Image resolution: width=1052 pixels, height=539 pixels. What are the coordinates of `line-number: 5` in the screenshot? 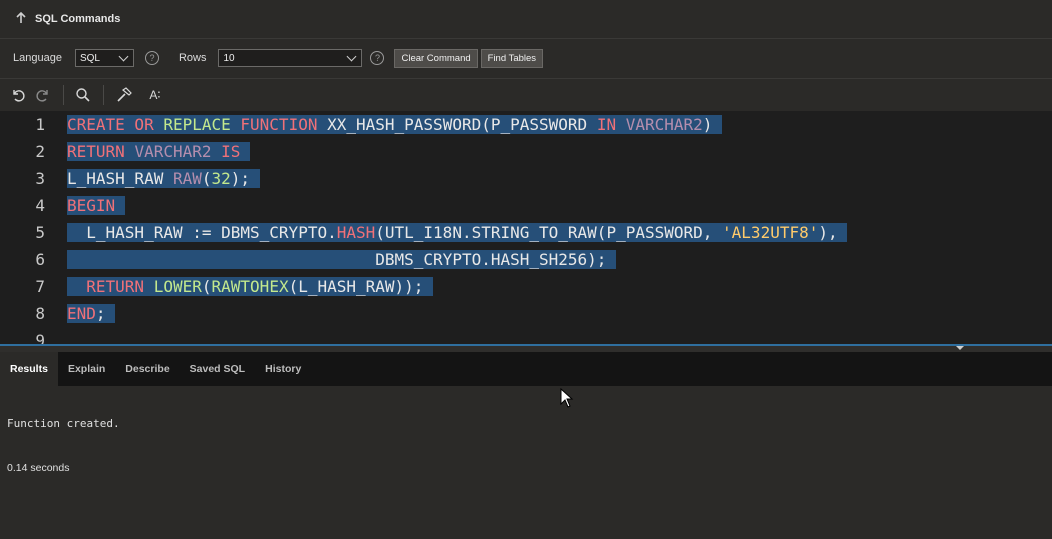 It's located at (40, 232).